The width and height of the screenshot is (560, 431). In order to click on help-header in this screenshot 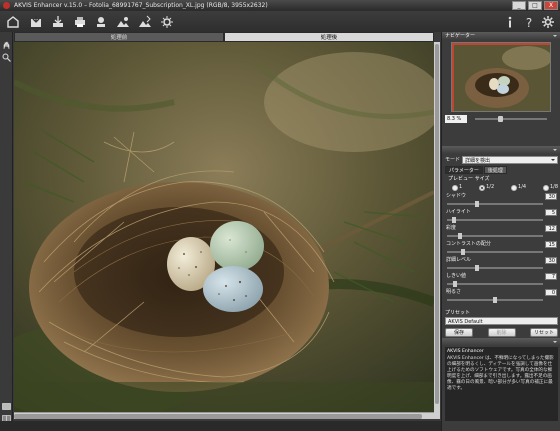, I will do `click(501, 342)`.